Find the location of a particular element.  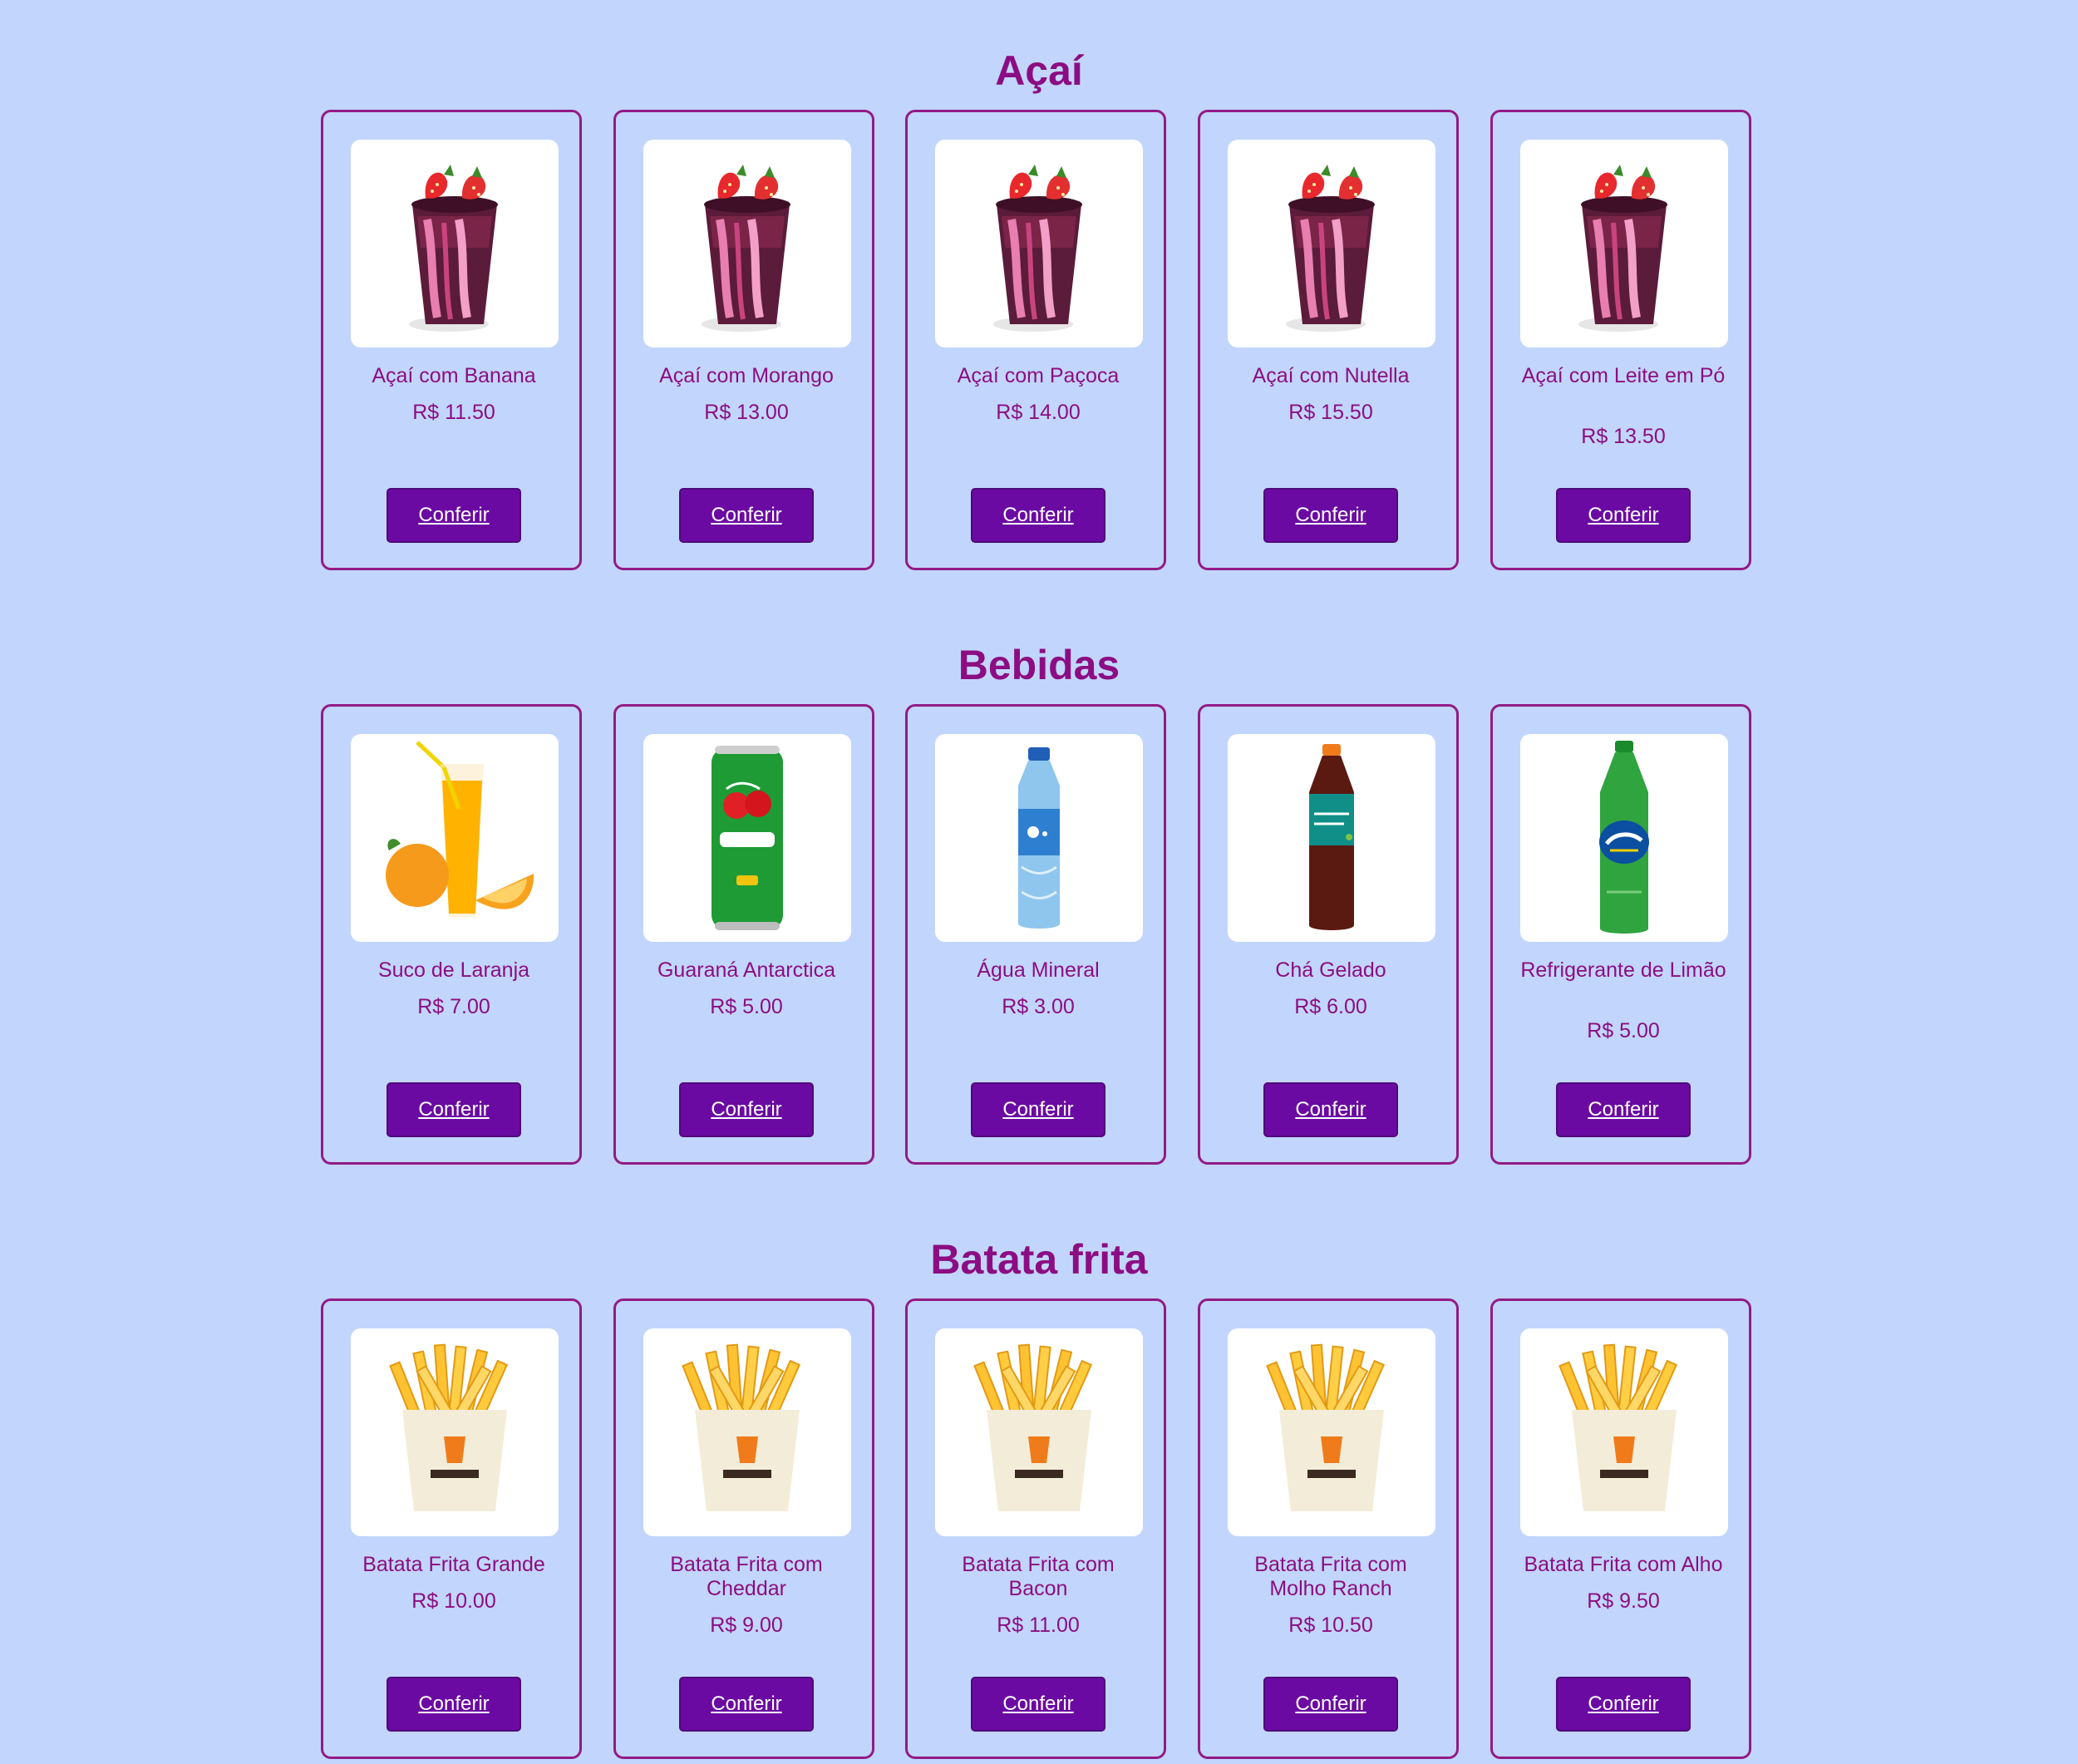

product-price: R$ 10.00 is located at coordinates (454, 1601).